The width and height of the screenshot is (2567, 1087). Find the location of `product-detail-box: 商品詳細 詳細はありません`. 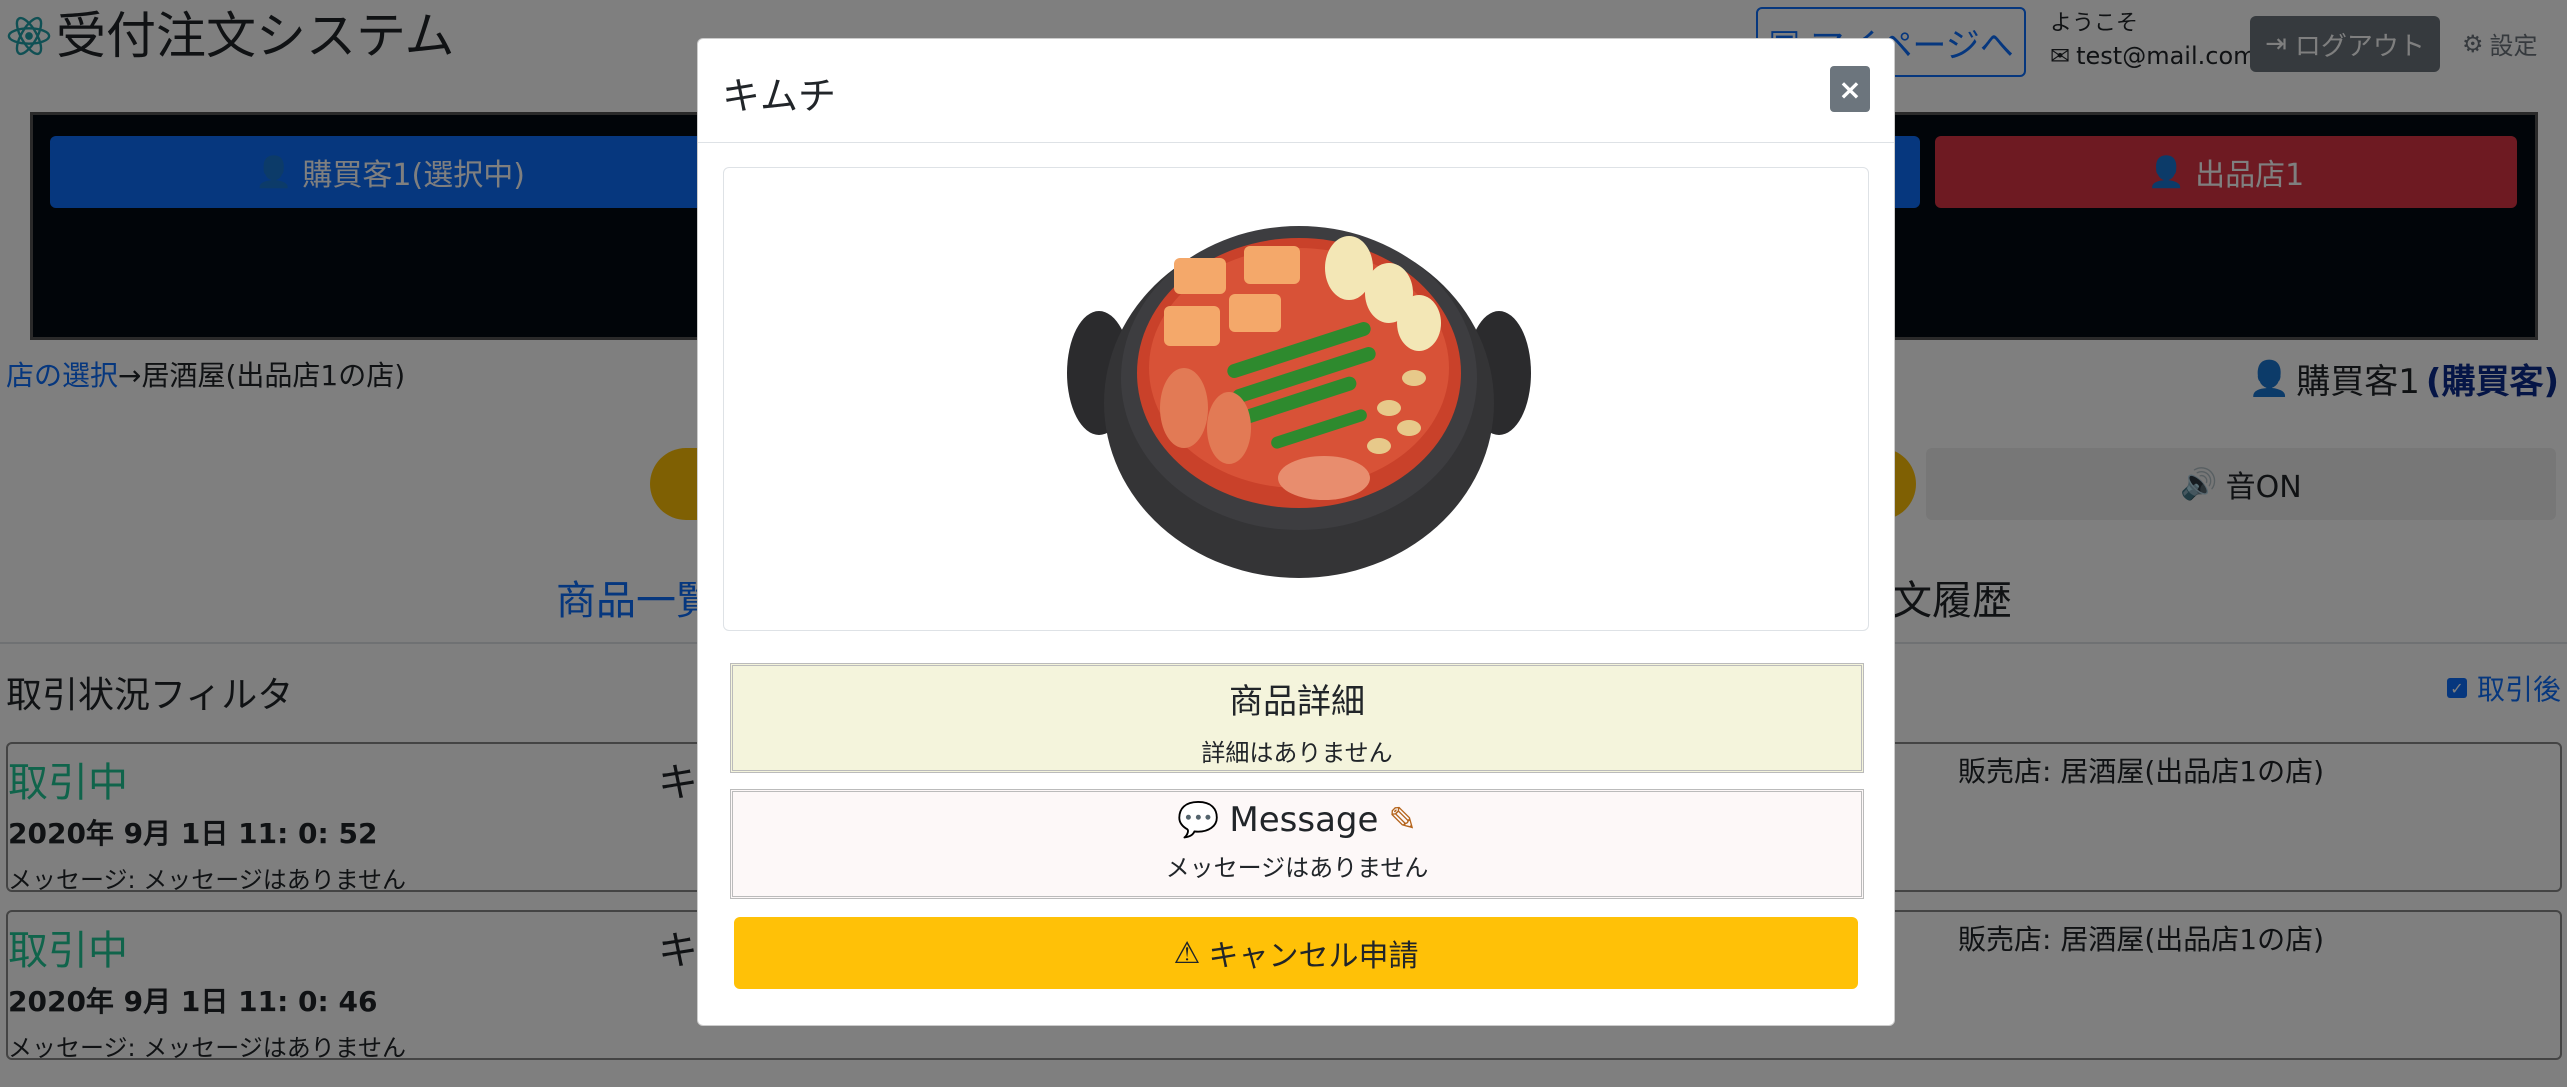

product-detail-box: 商品詳細 詳細はありません is located at coordinates (1297, 718).